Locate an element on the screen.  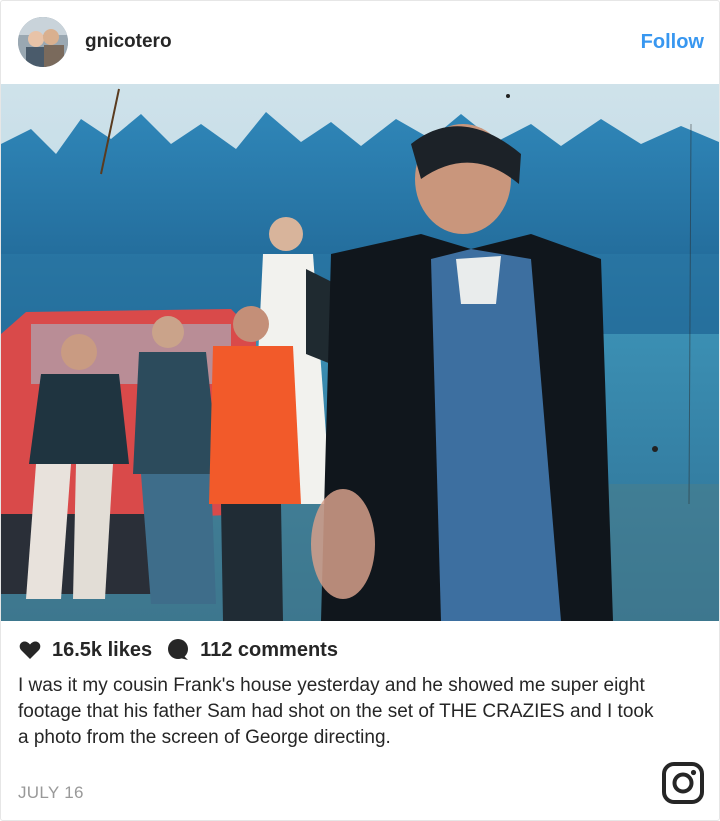
username-link: gnicotero is located at coordinates (128, 42).